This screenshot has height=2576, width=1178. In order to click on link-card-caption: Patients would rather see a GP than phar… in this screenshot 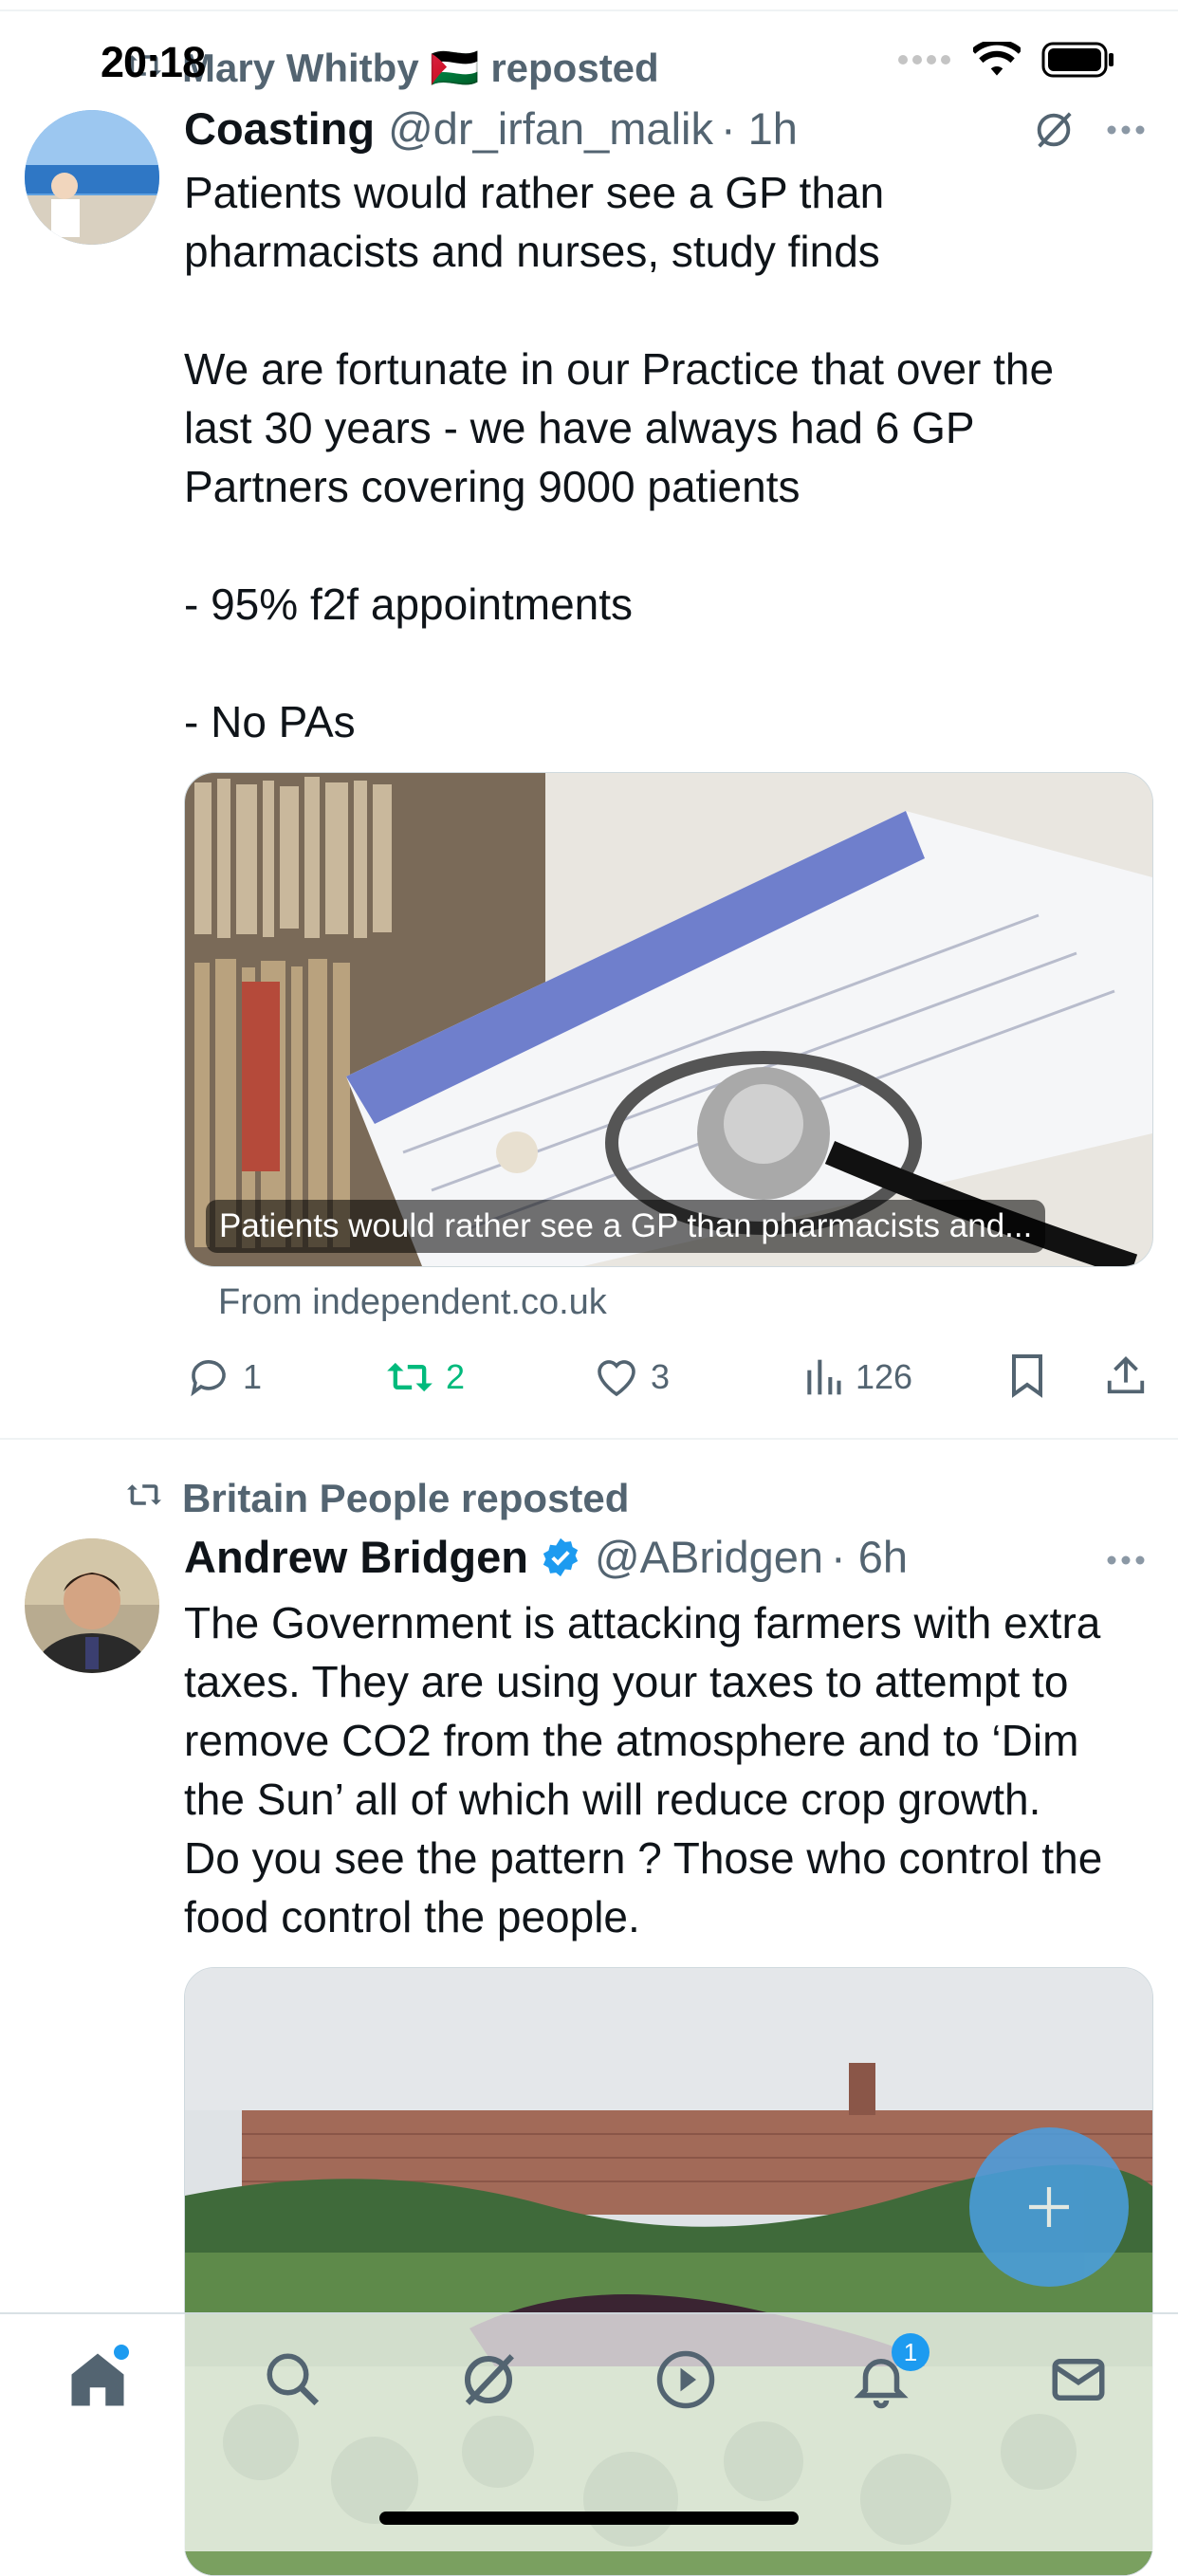, I will do `click(626, 1226)`.